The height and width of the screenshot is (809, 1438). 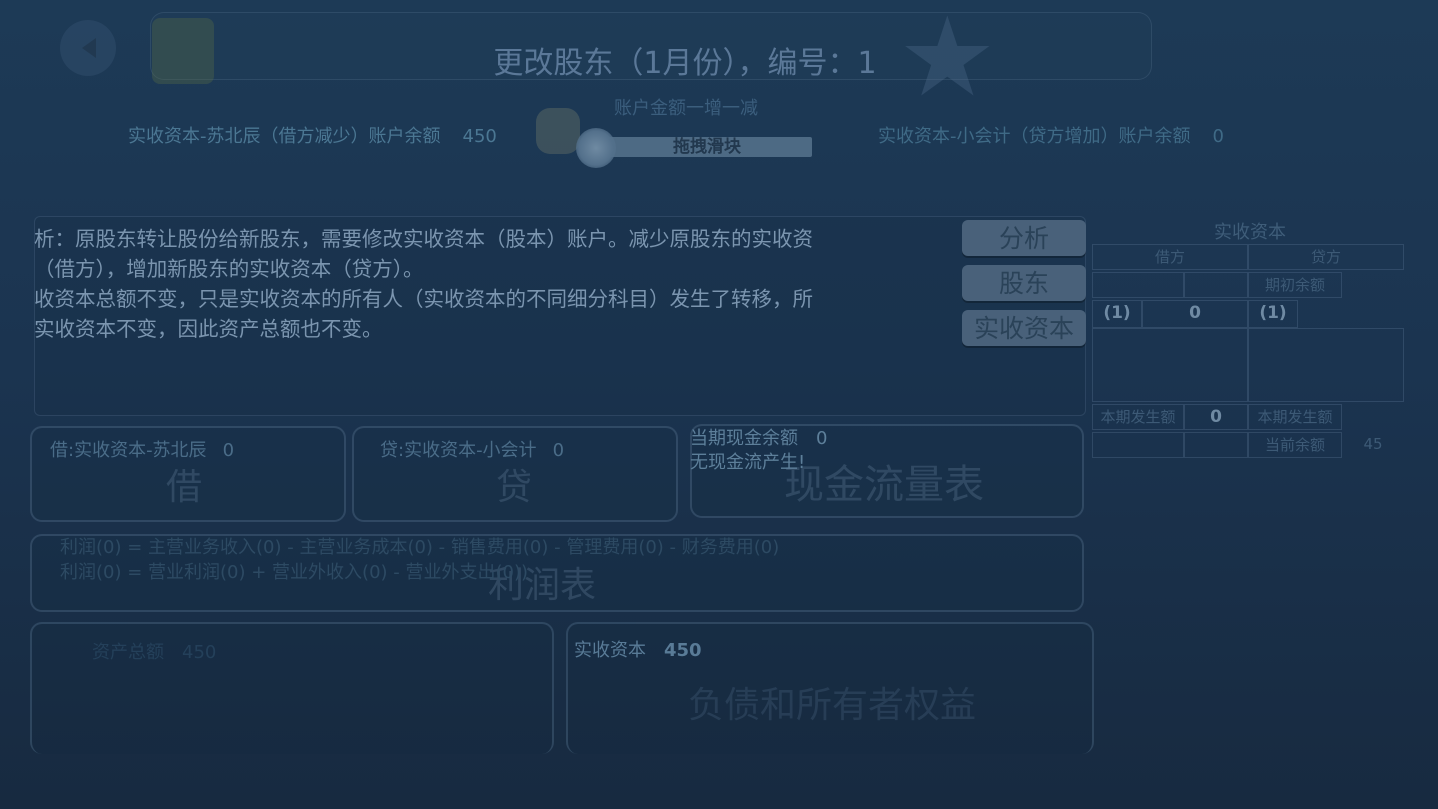 What do you see at coordinates (183, 51) in the screenshot?
I see `shopping-bag-icon` at bounding box center [183, 51].